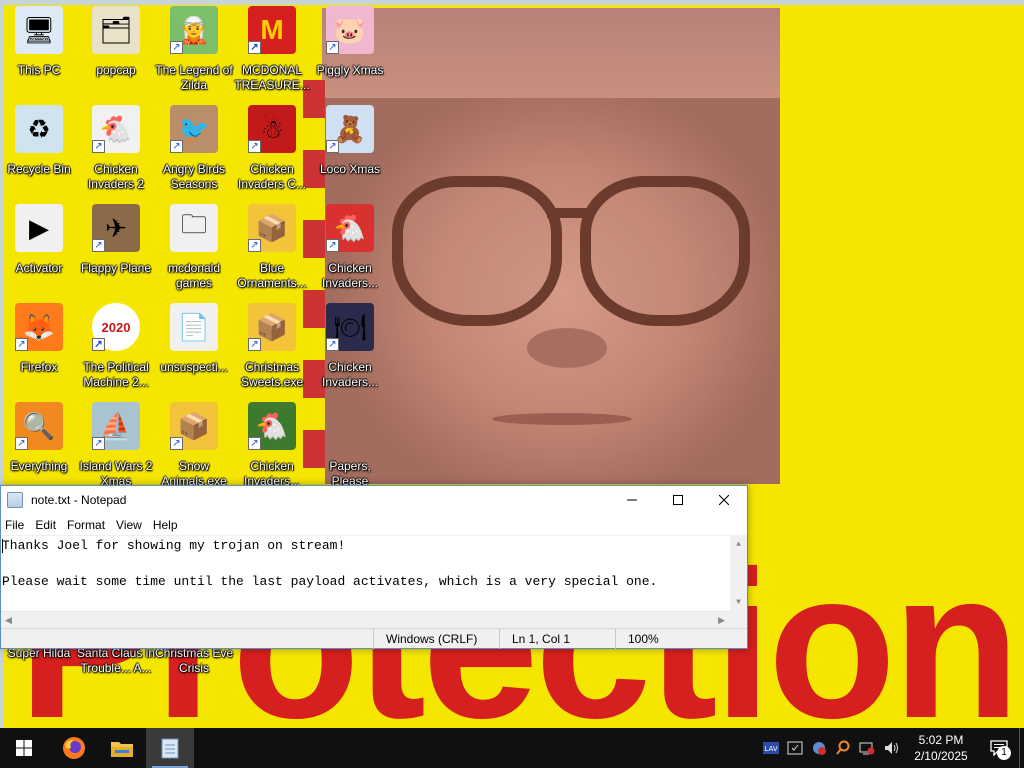 This screenshot has height=768, width=1024. I want to click on menu-view: View, so click(130, 525).